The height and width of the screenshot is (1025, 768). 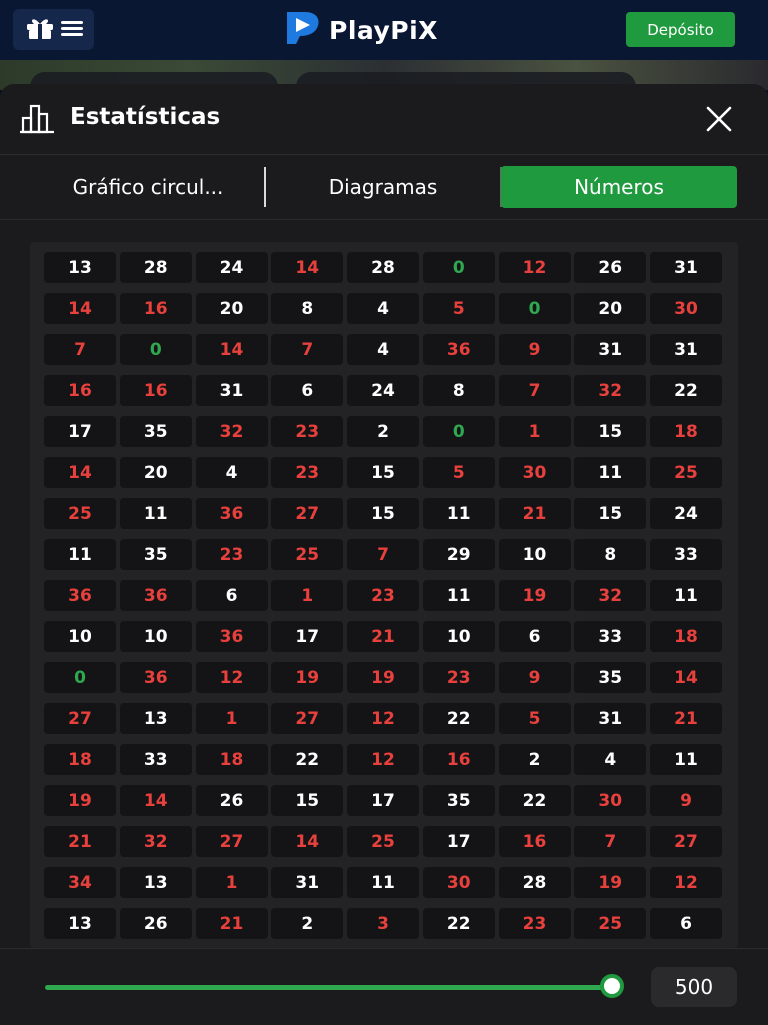 What do you see at coordinates (680, 29) in the screenshot?
I see `deposit-button: Depósito` at bounding box center [680, 29].